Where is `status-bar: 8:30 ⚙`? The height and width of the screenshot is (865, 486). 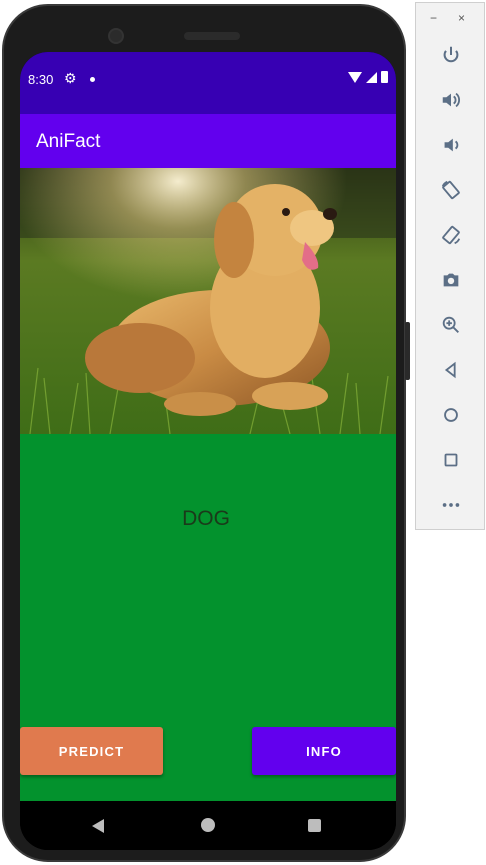
status-bar: 8:30 ⚙ is located at coordinates (208, 83).